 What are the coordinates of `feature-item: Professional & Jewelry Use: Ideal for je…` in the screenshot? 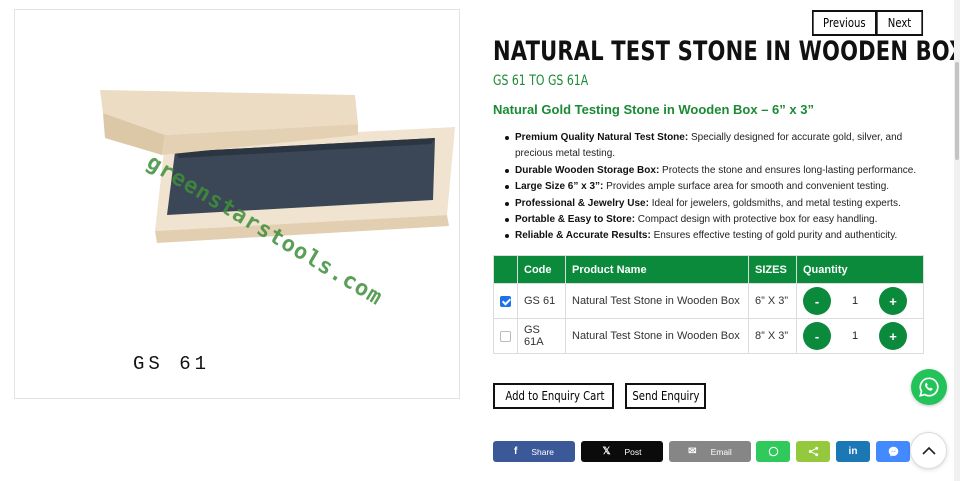 It's located at (715, 204).